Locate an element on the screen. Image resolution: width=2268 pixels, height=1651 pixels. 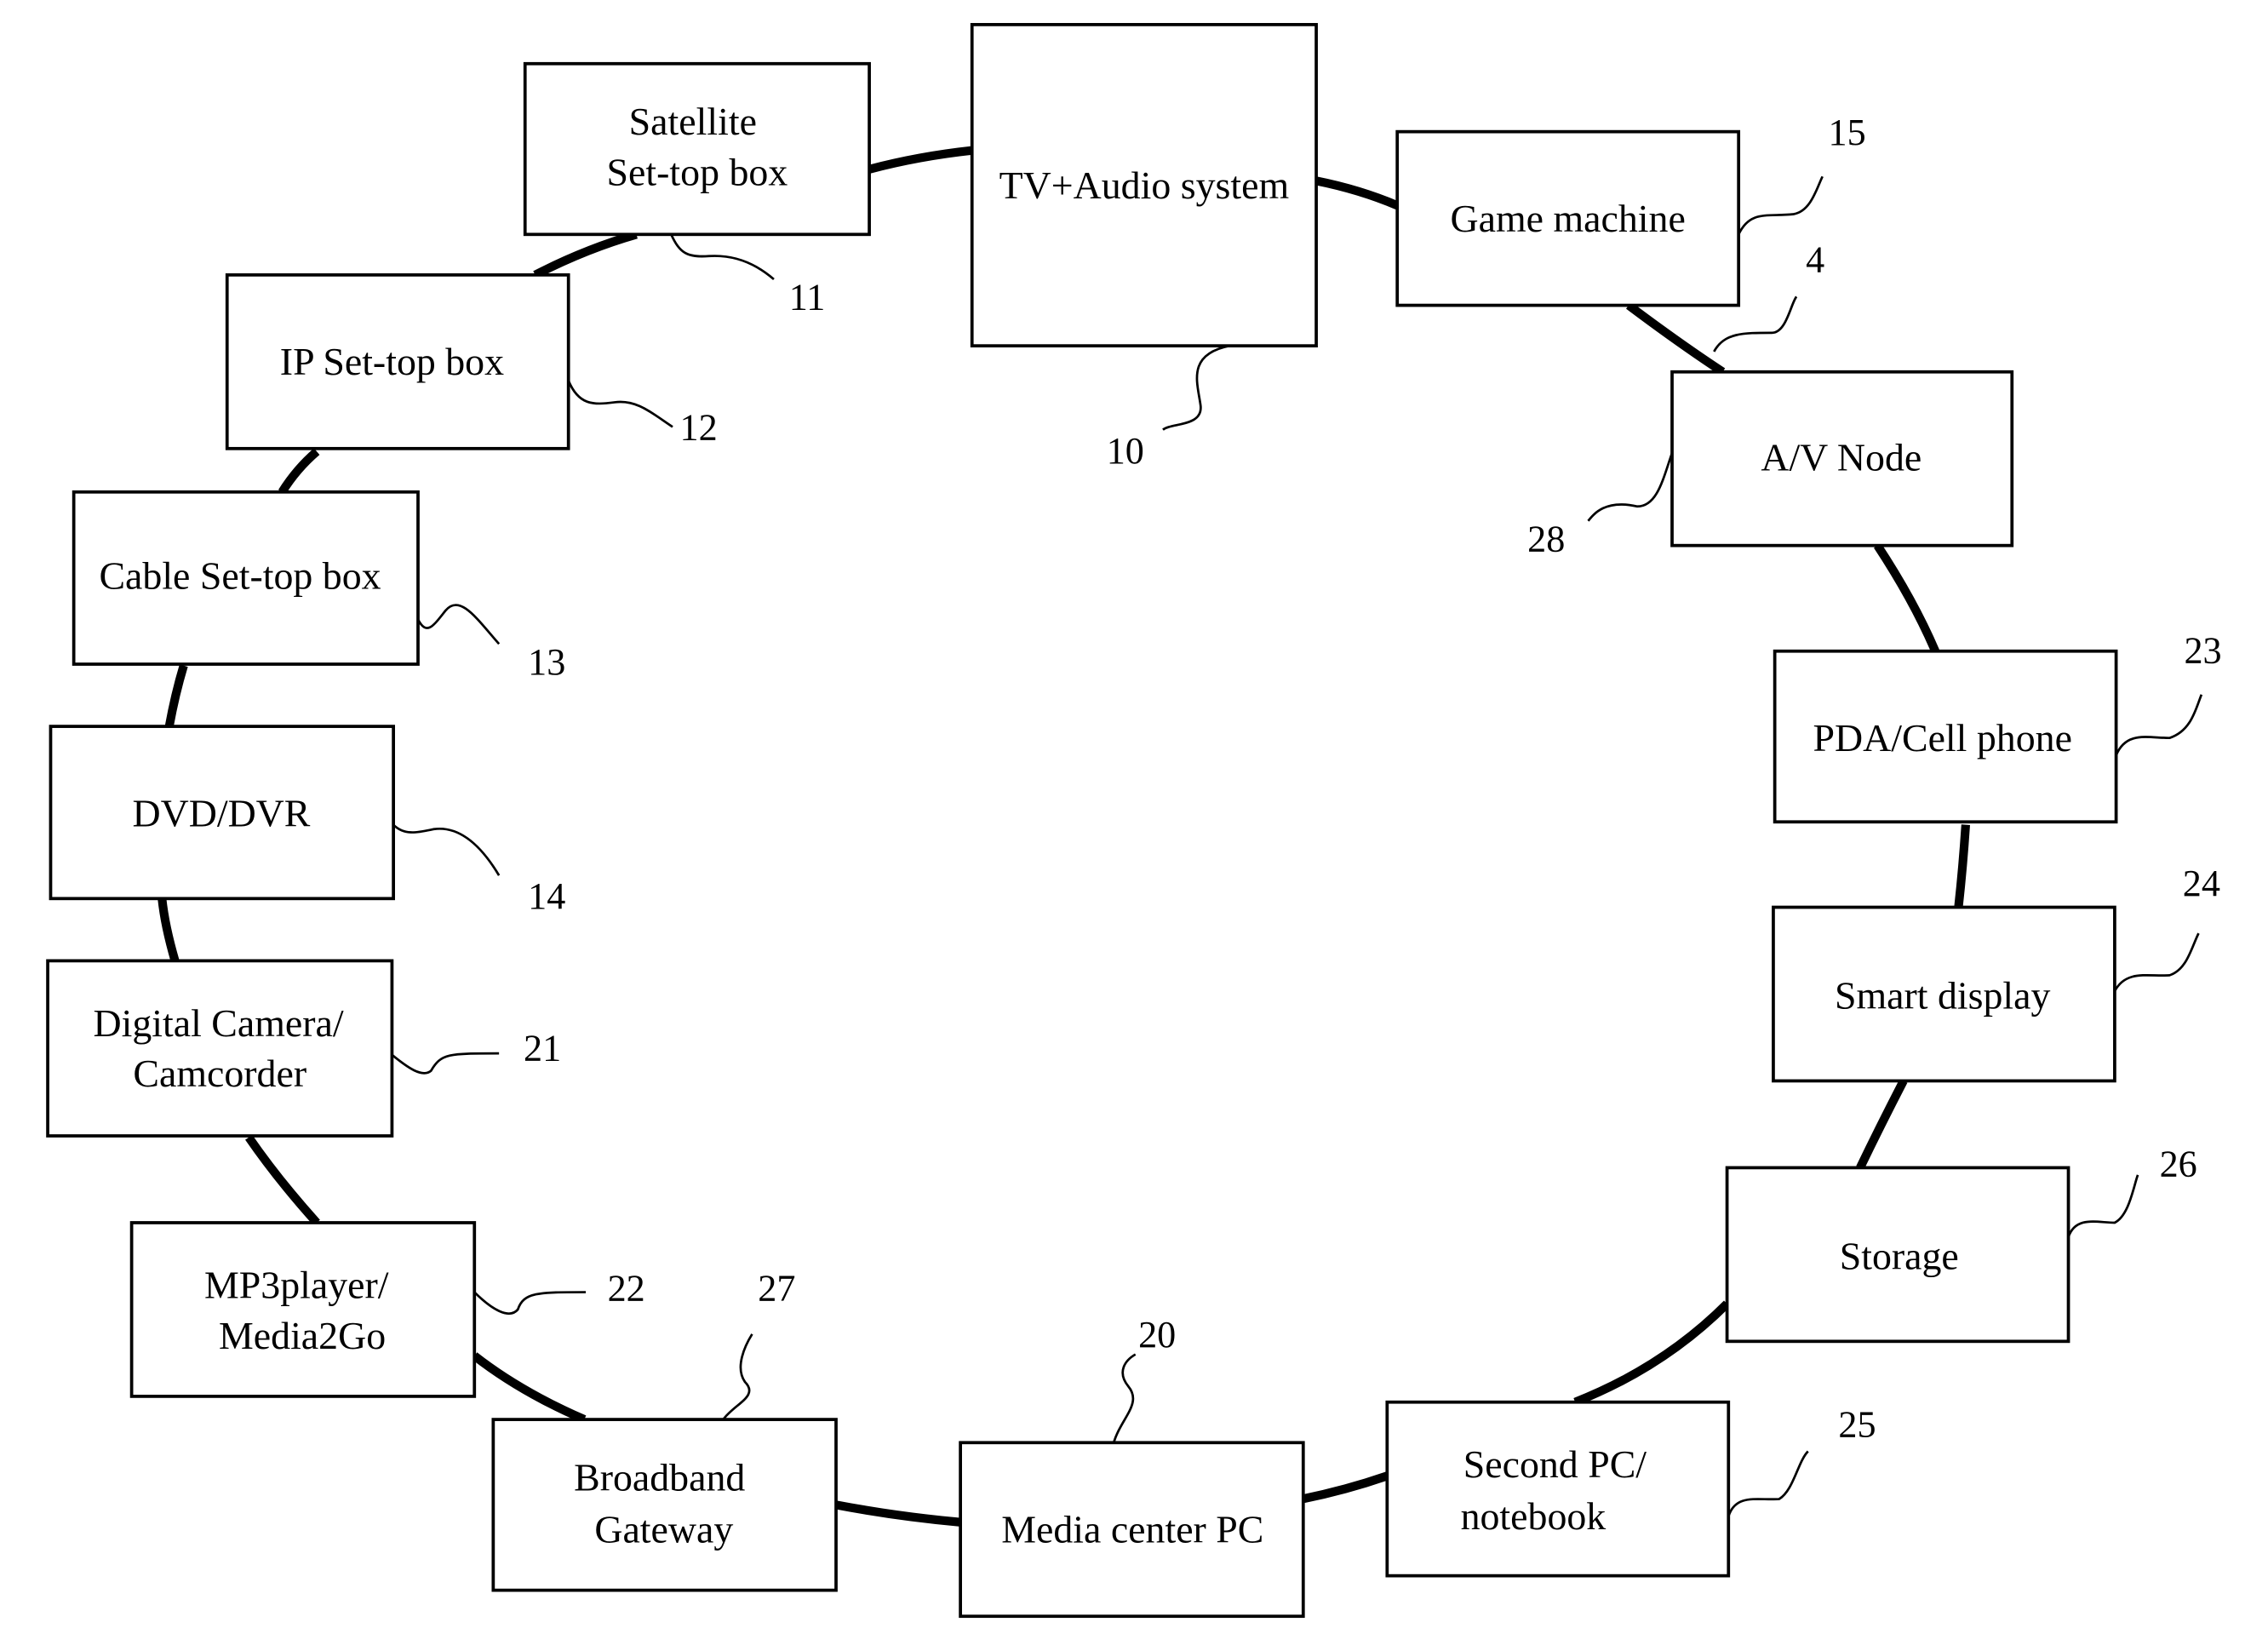
node-pda-cell-phone: PDA/Cell phone is located at coordinates (1945, 736).